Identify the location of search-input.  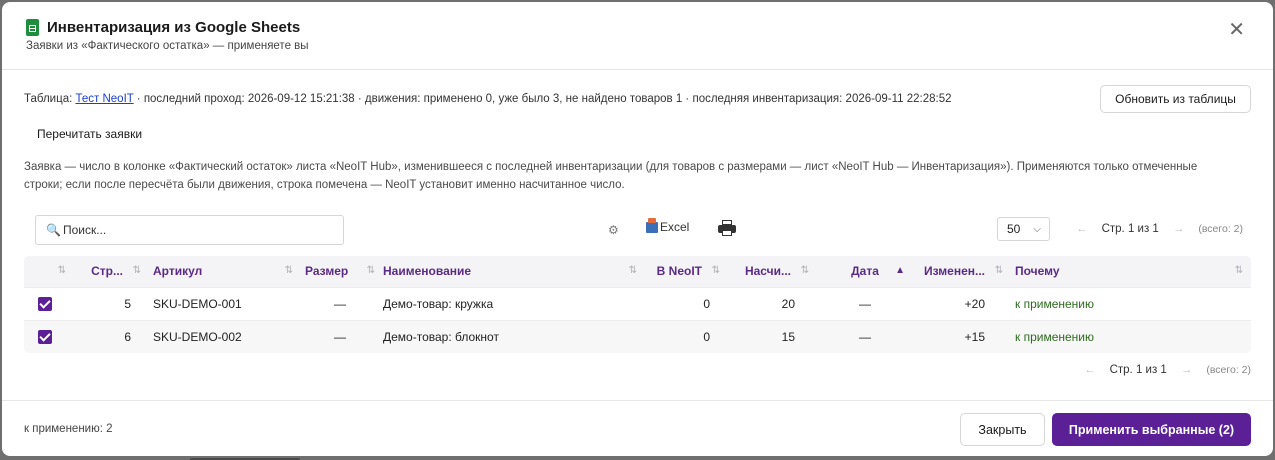
(192, 230).